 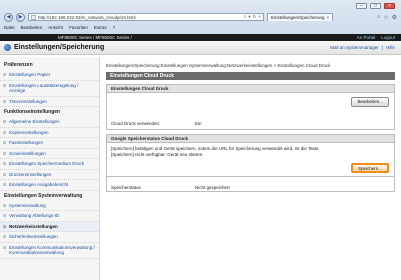 What do you see at coordinates (354, 47) in the screenshot?
I see `mail-link: Mail an Systemmanager` at bounding box center [354, 47].